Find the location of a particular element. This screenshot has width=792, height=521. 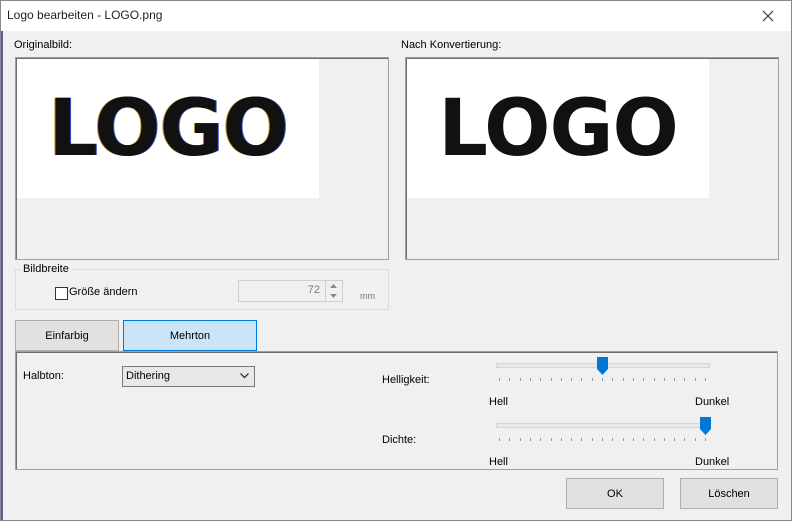

density-track is located at coordinates (603, 425).